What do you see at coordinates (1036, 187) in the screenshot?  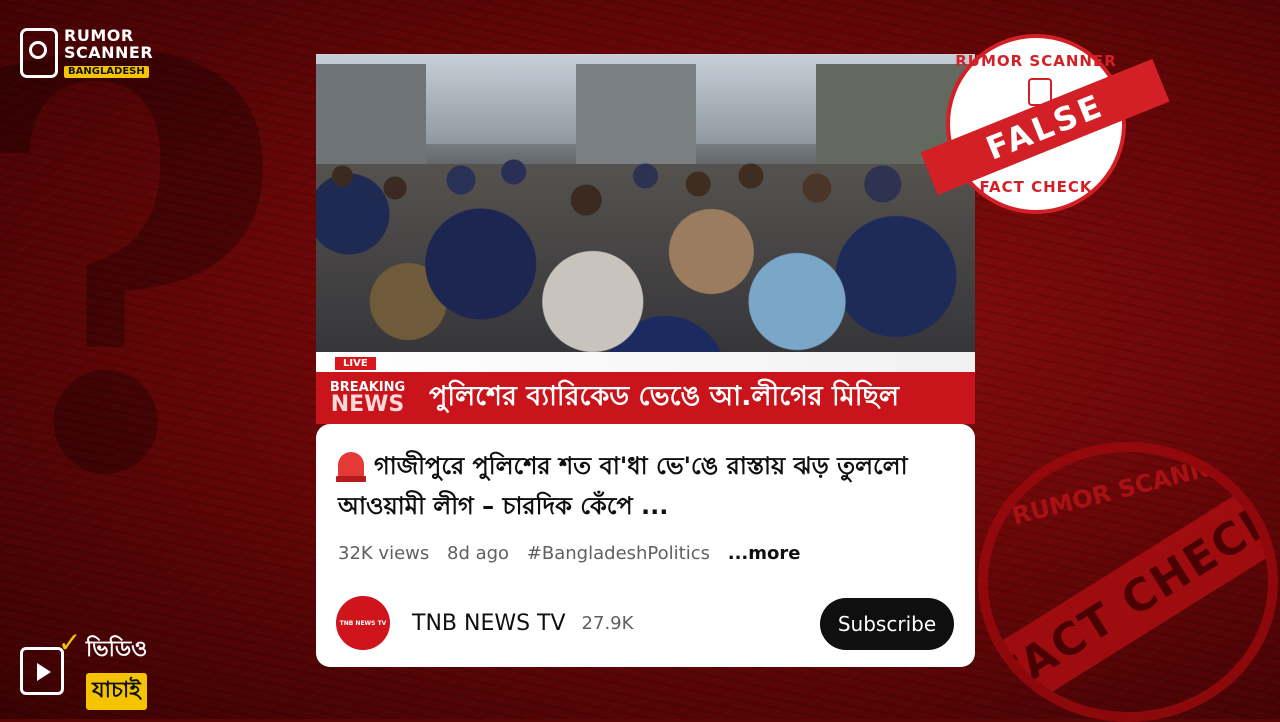 I see `stamp-bottom-text: FACT CHECK` at bounding box center [1036, 187].